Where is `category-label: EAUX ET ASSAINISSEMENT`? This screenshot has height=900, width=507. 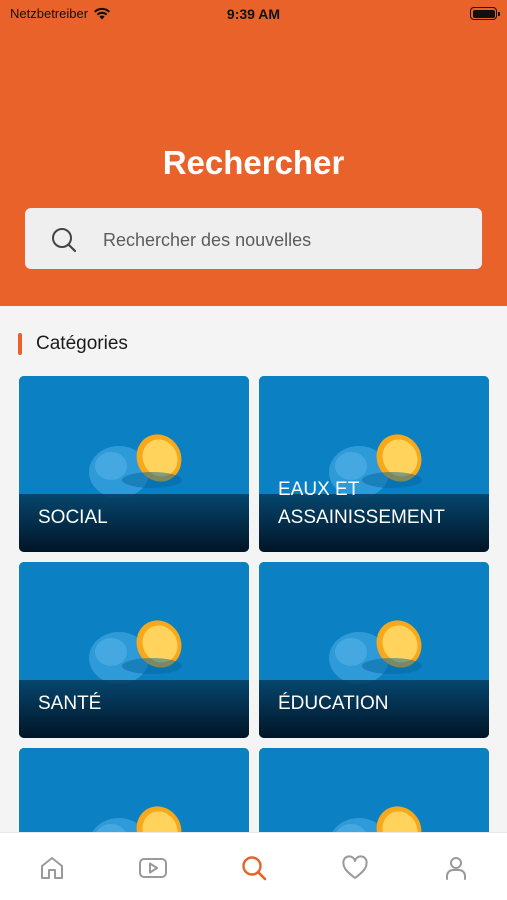 category-label: EAUX ET ASSAINISSEMENT is located at coordinates (361, 503).